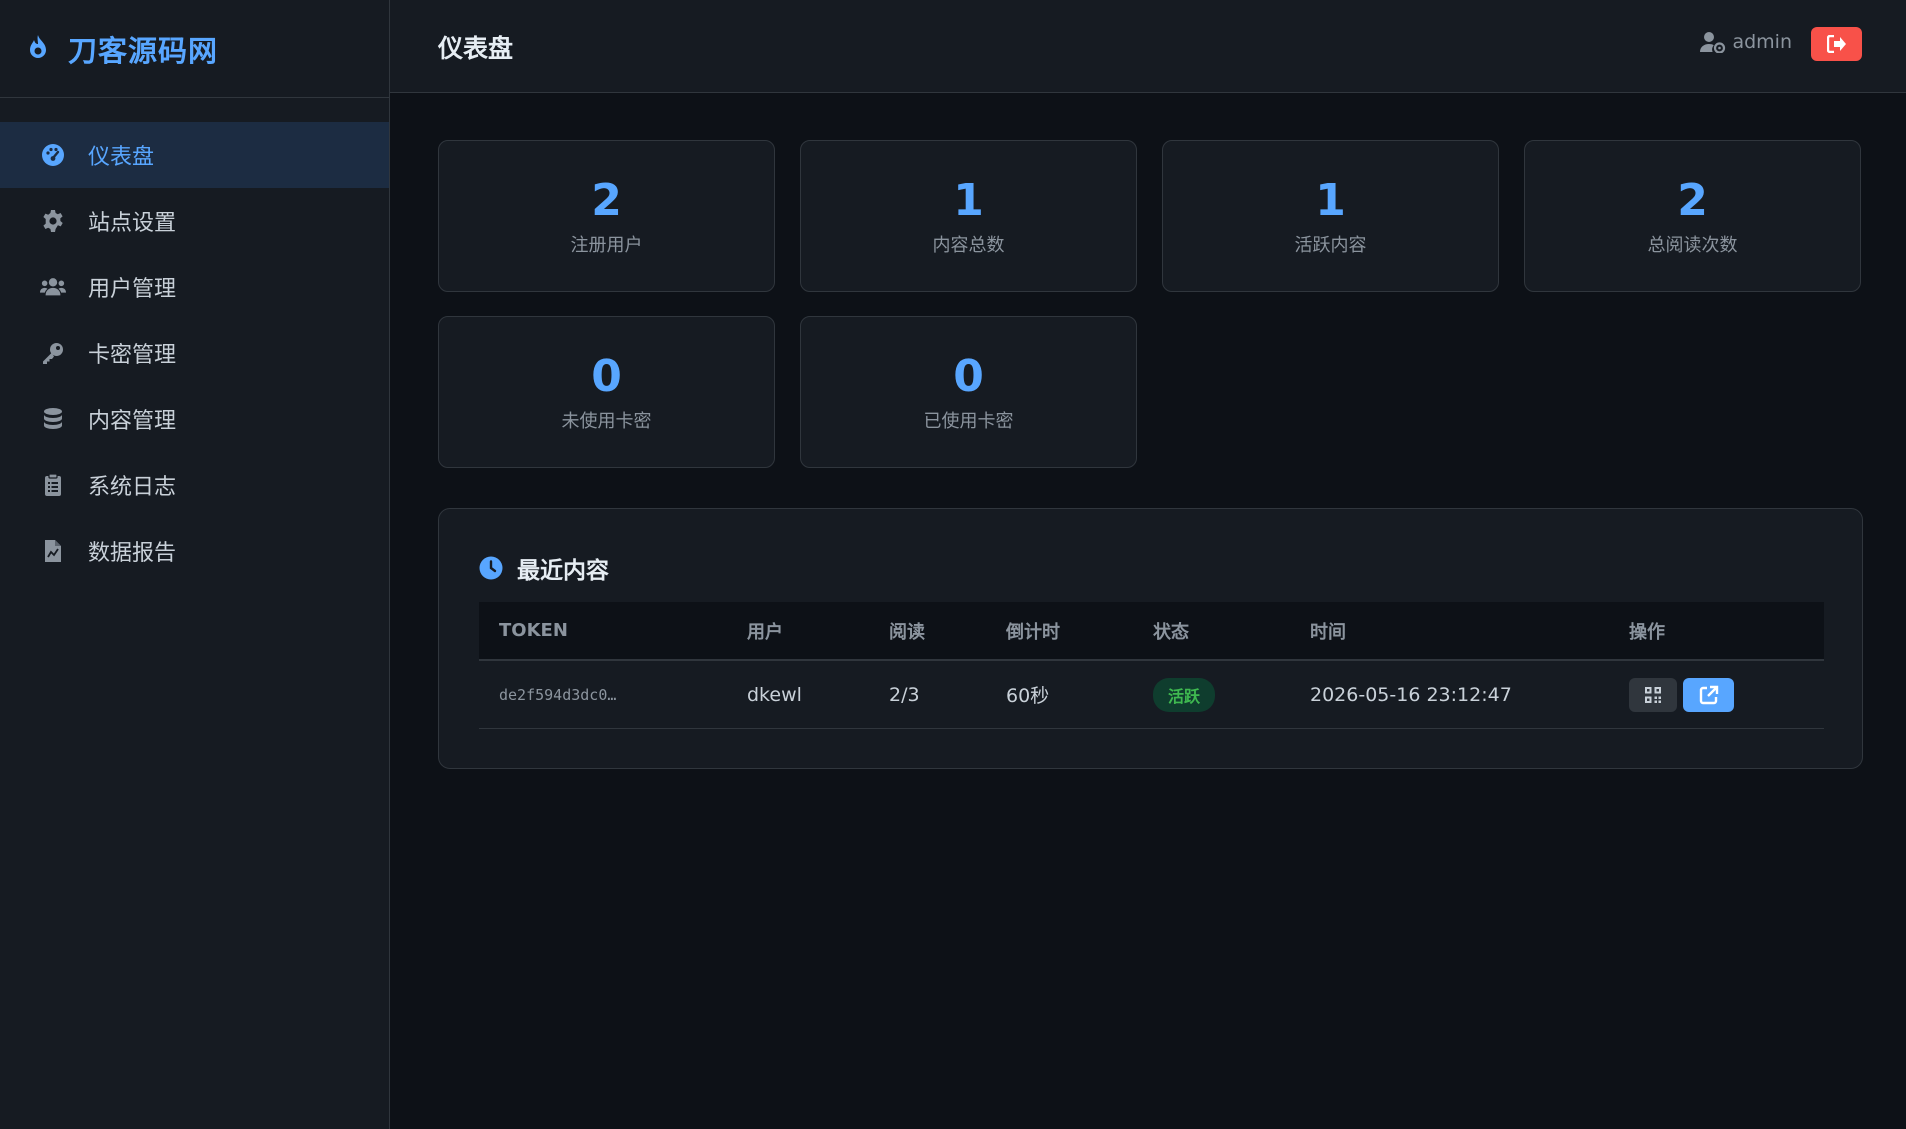 This screenshot has width=1906, height=1129. What do you see at coordinates (194, 221) in the screenshot?
I see `sidebar-item-site-settings: 站点设置` at bounding box center [194, 221].